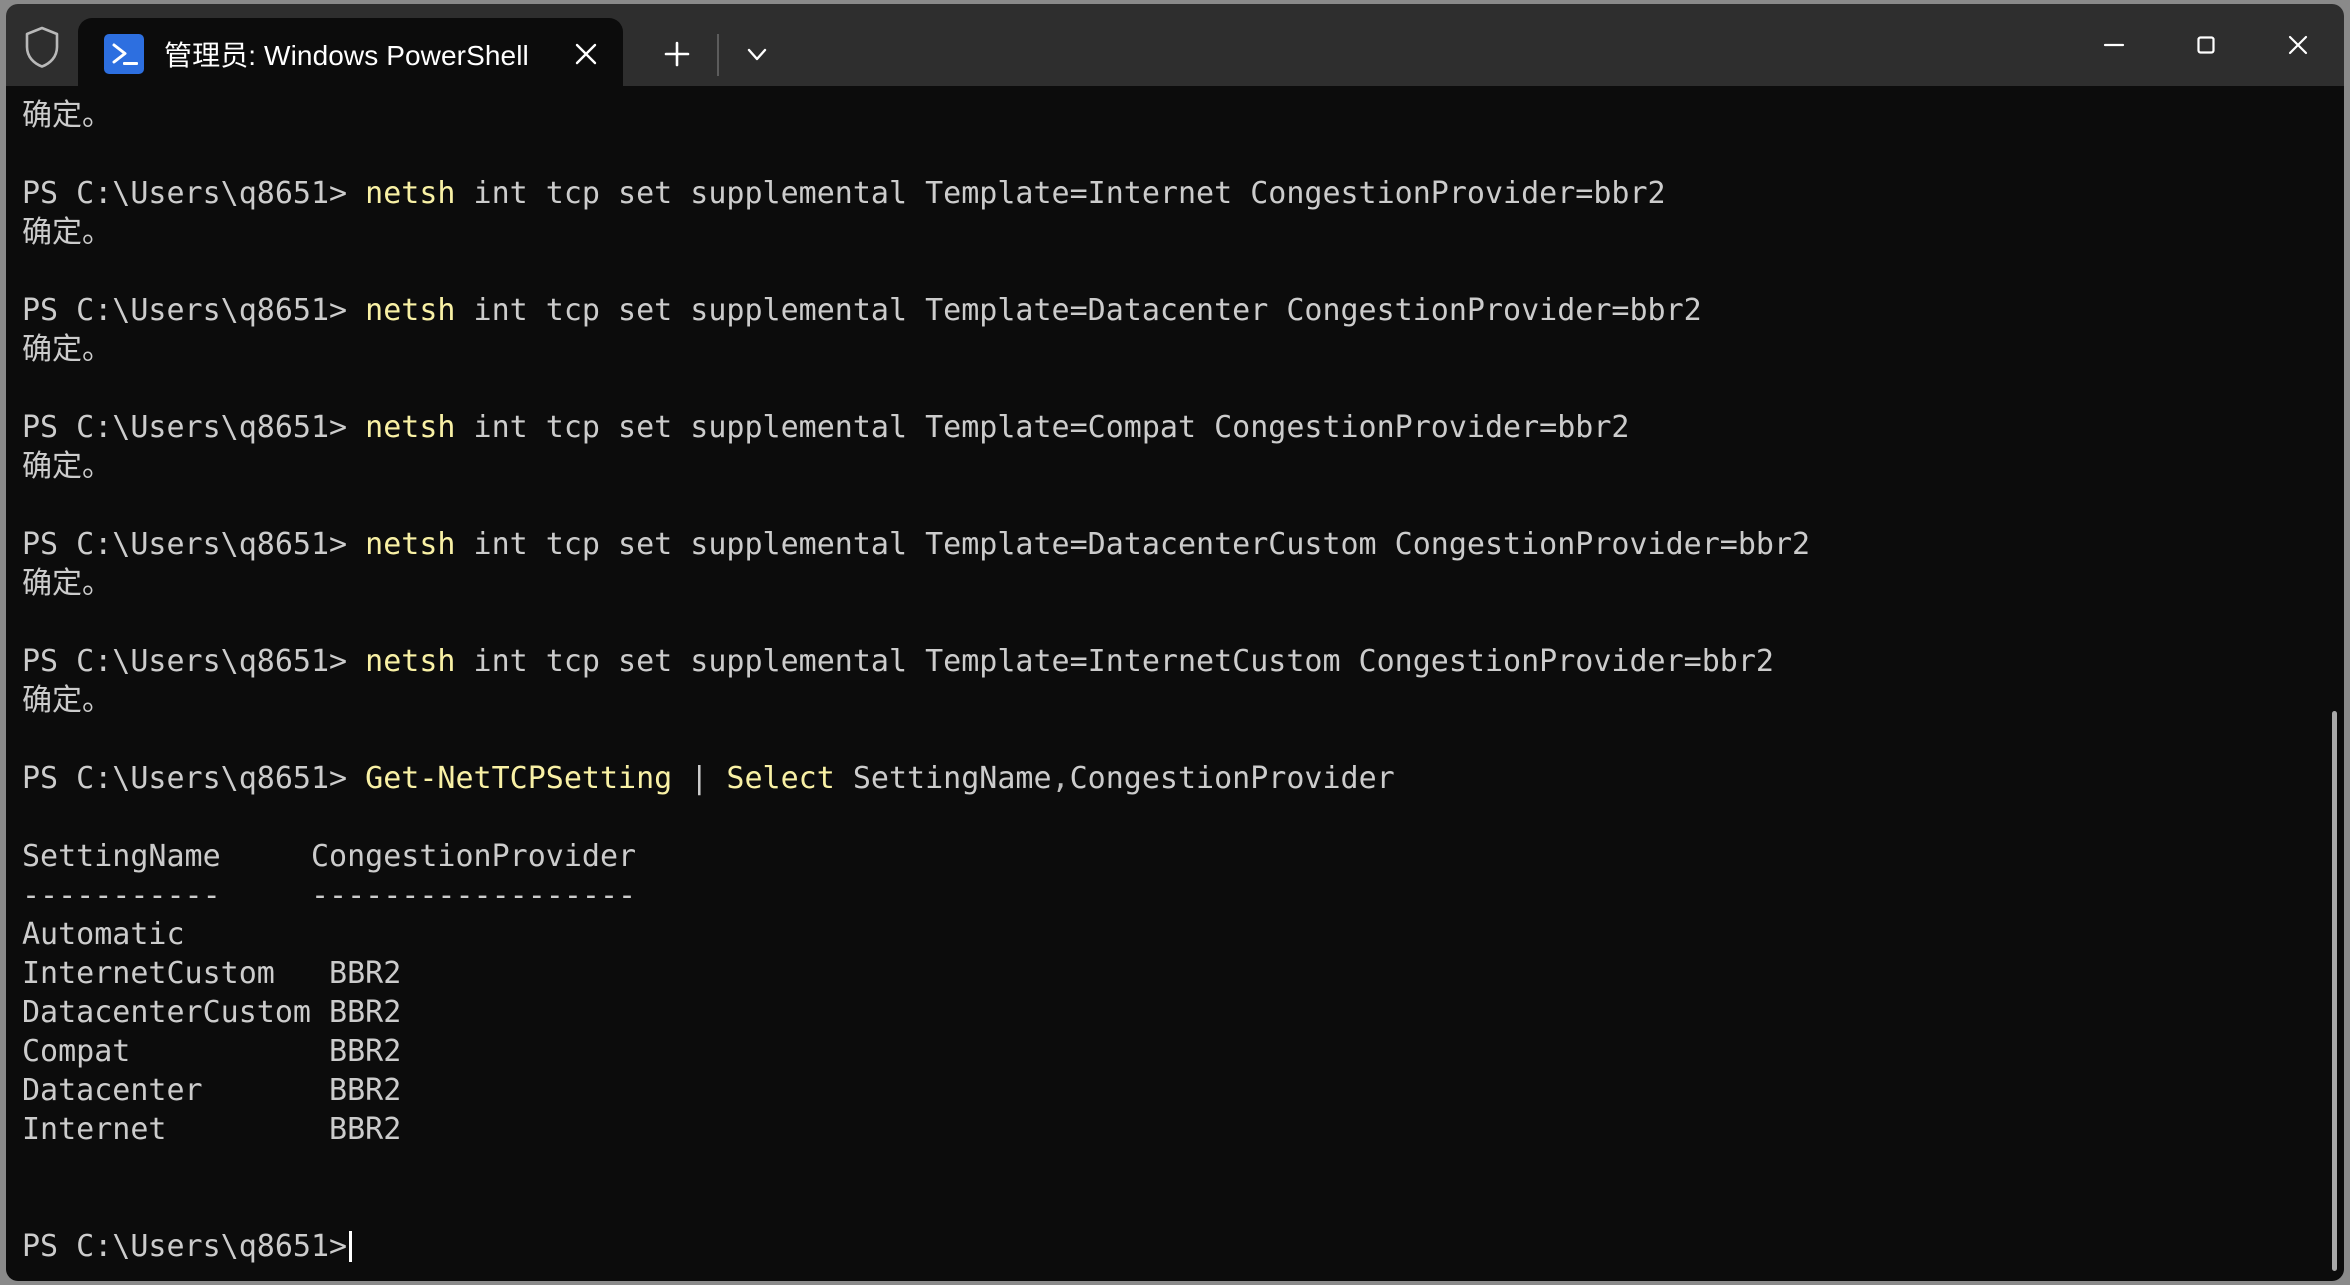 The width and height of the screenshot is (2350, 1285). What do you see at coordinates (757, 54) in the screenshot?
I see `chevron-down-icon` at bounding box center [757, 54].